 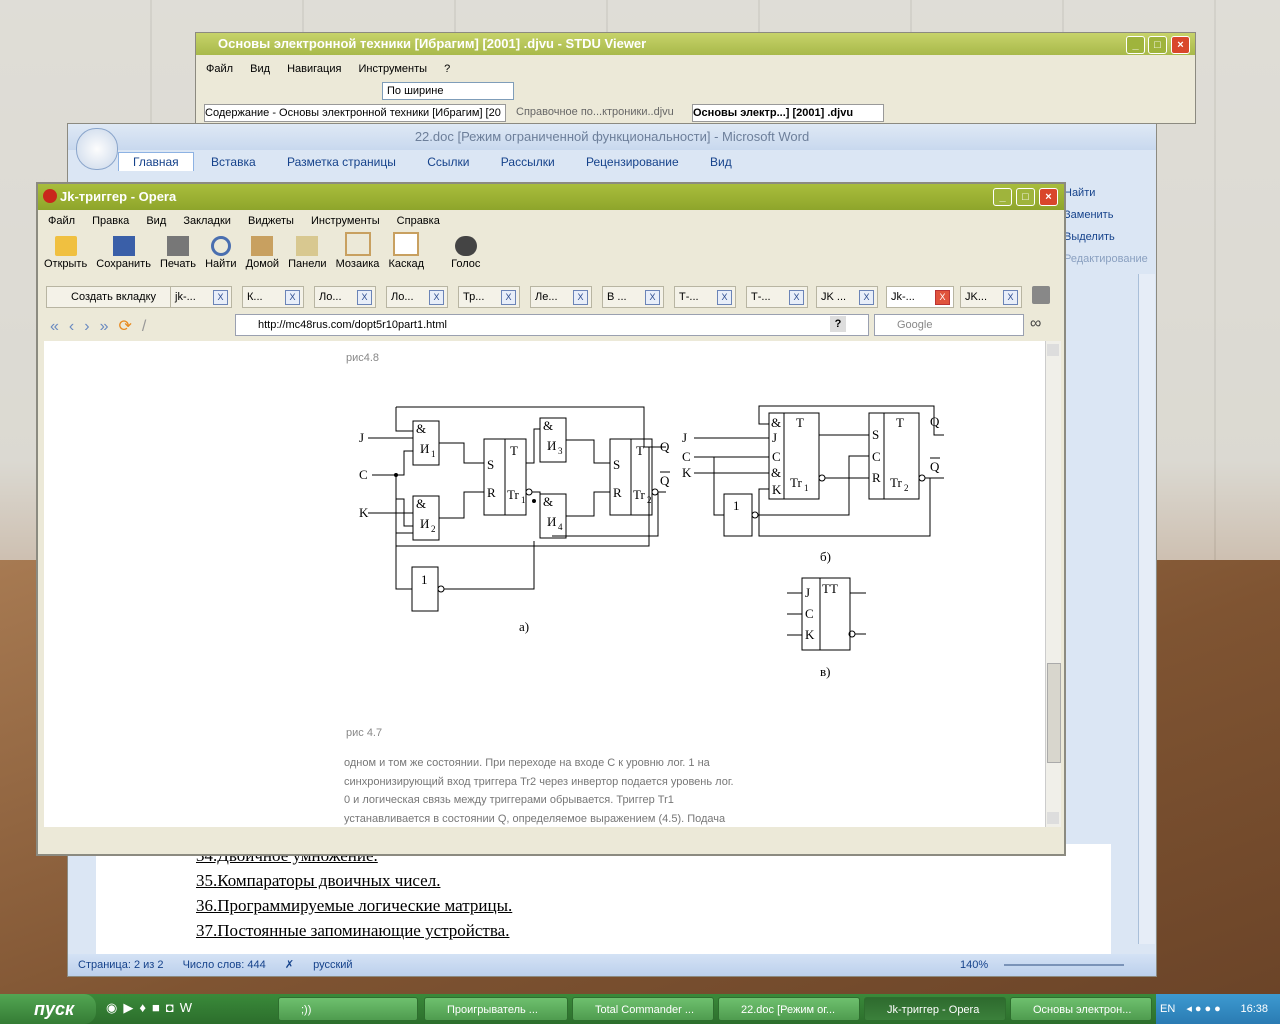 I want to click on tab-page-layout: Разметка страницы, so click(x=341, y=162).